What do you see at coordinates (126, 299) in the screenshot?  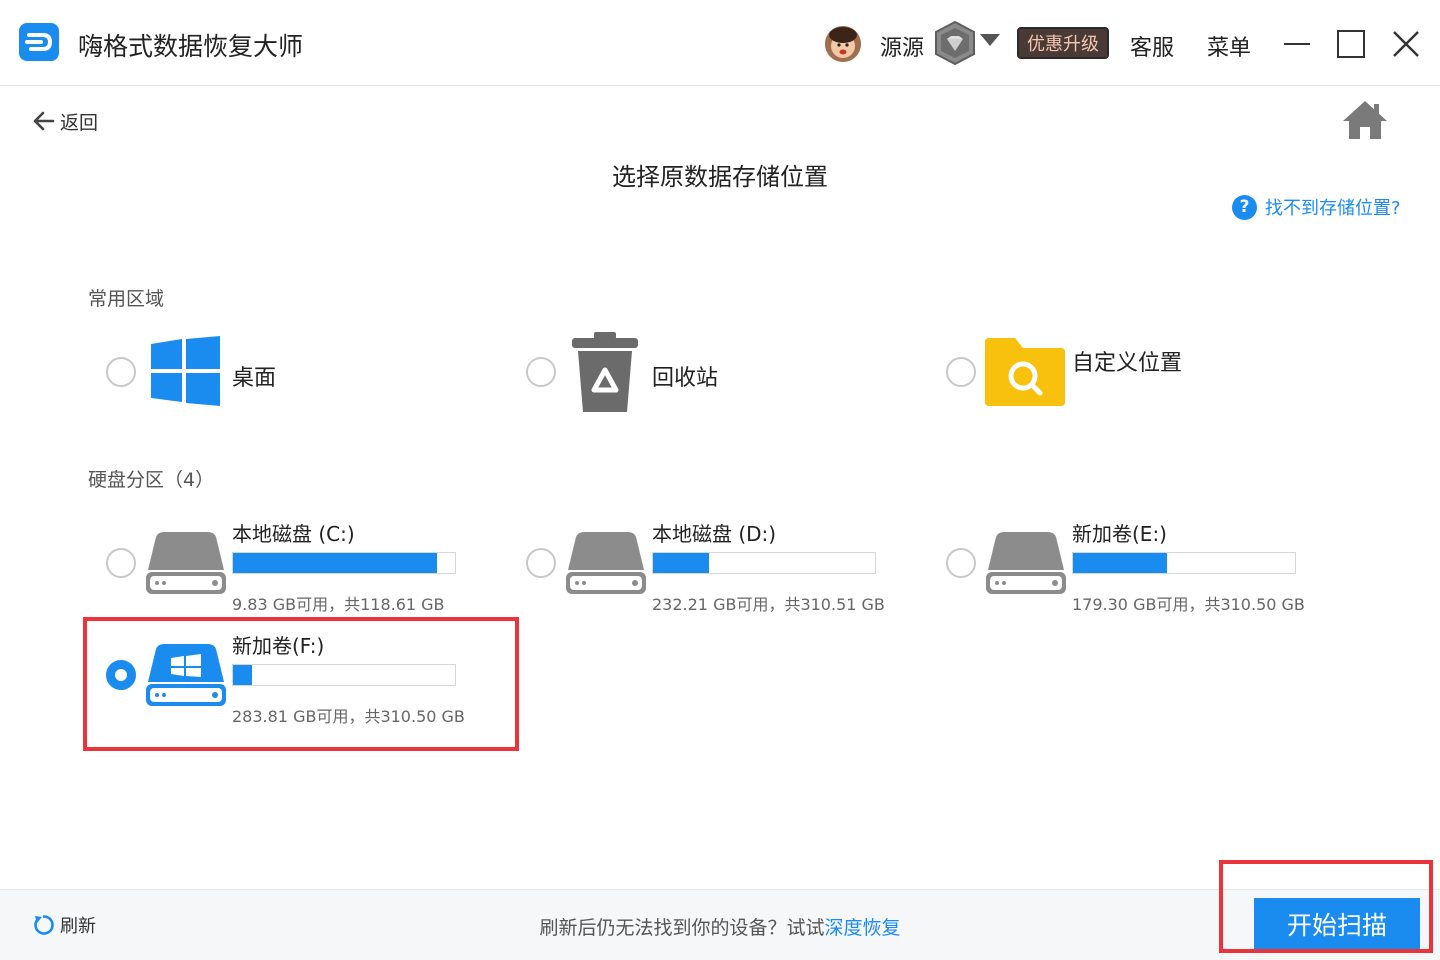 I see `common-section-label: 常用区域` at bounding box center [126, 299].